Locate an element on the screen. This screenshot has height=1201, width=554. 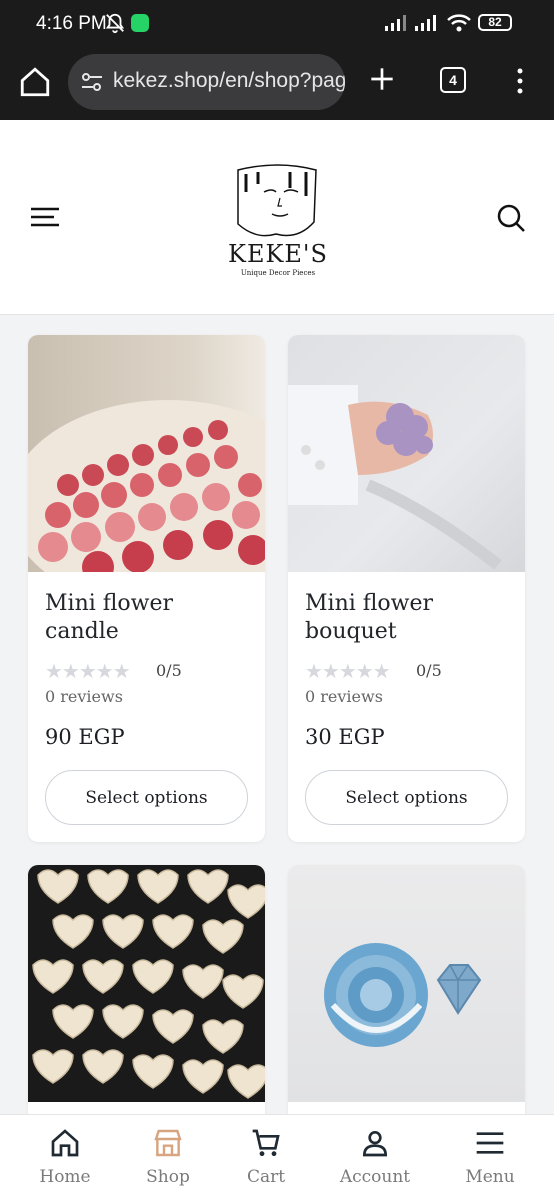
nav-label: Home is located at coordinates (65, 1177).